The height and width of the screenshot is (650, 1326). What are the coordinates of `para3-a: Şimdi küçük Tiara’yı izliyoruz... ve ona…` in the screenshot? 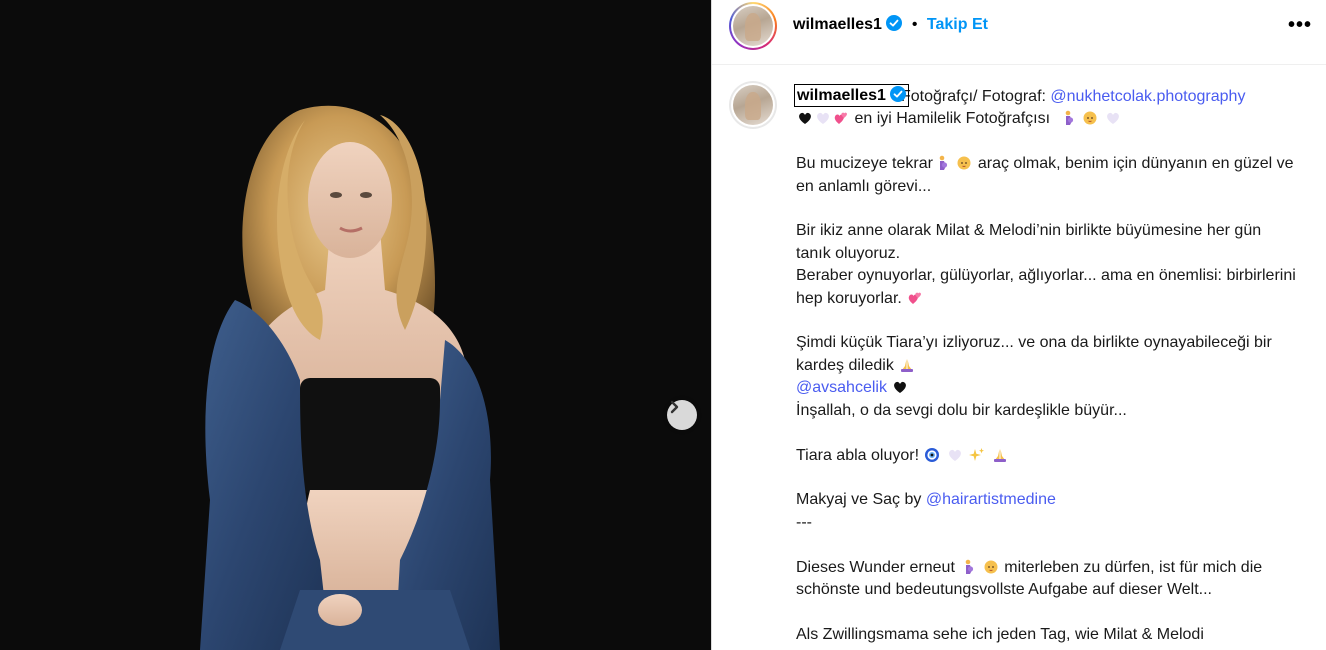 It's located at (1036, 354).